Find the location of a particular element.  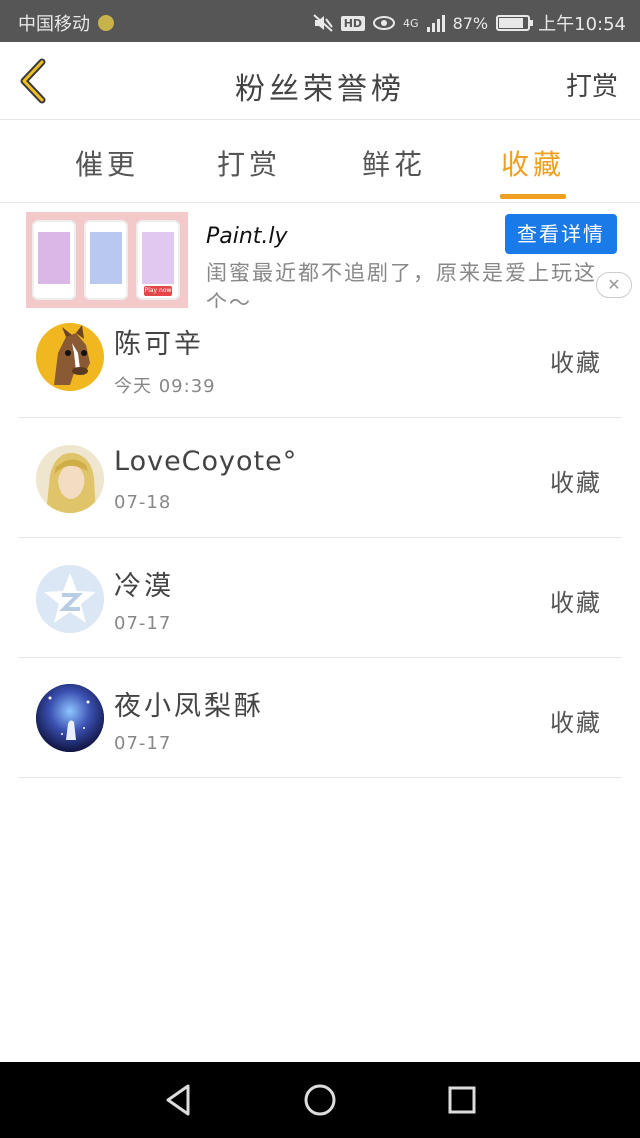

home-nav-icon is located at coordinates (320, 1100).